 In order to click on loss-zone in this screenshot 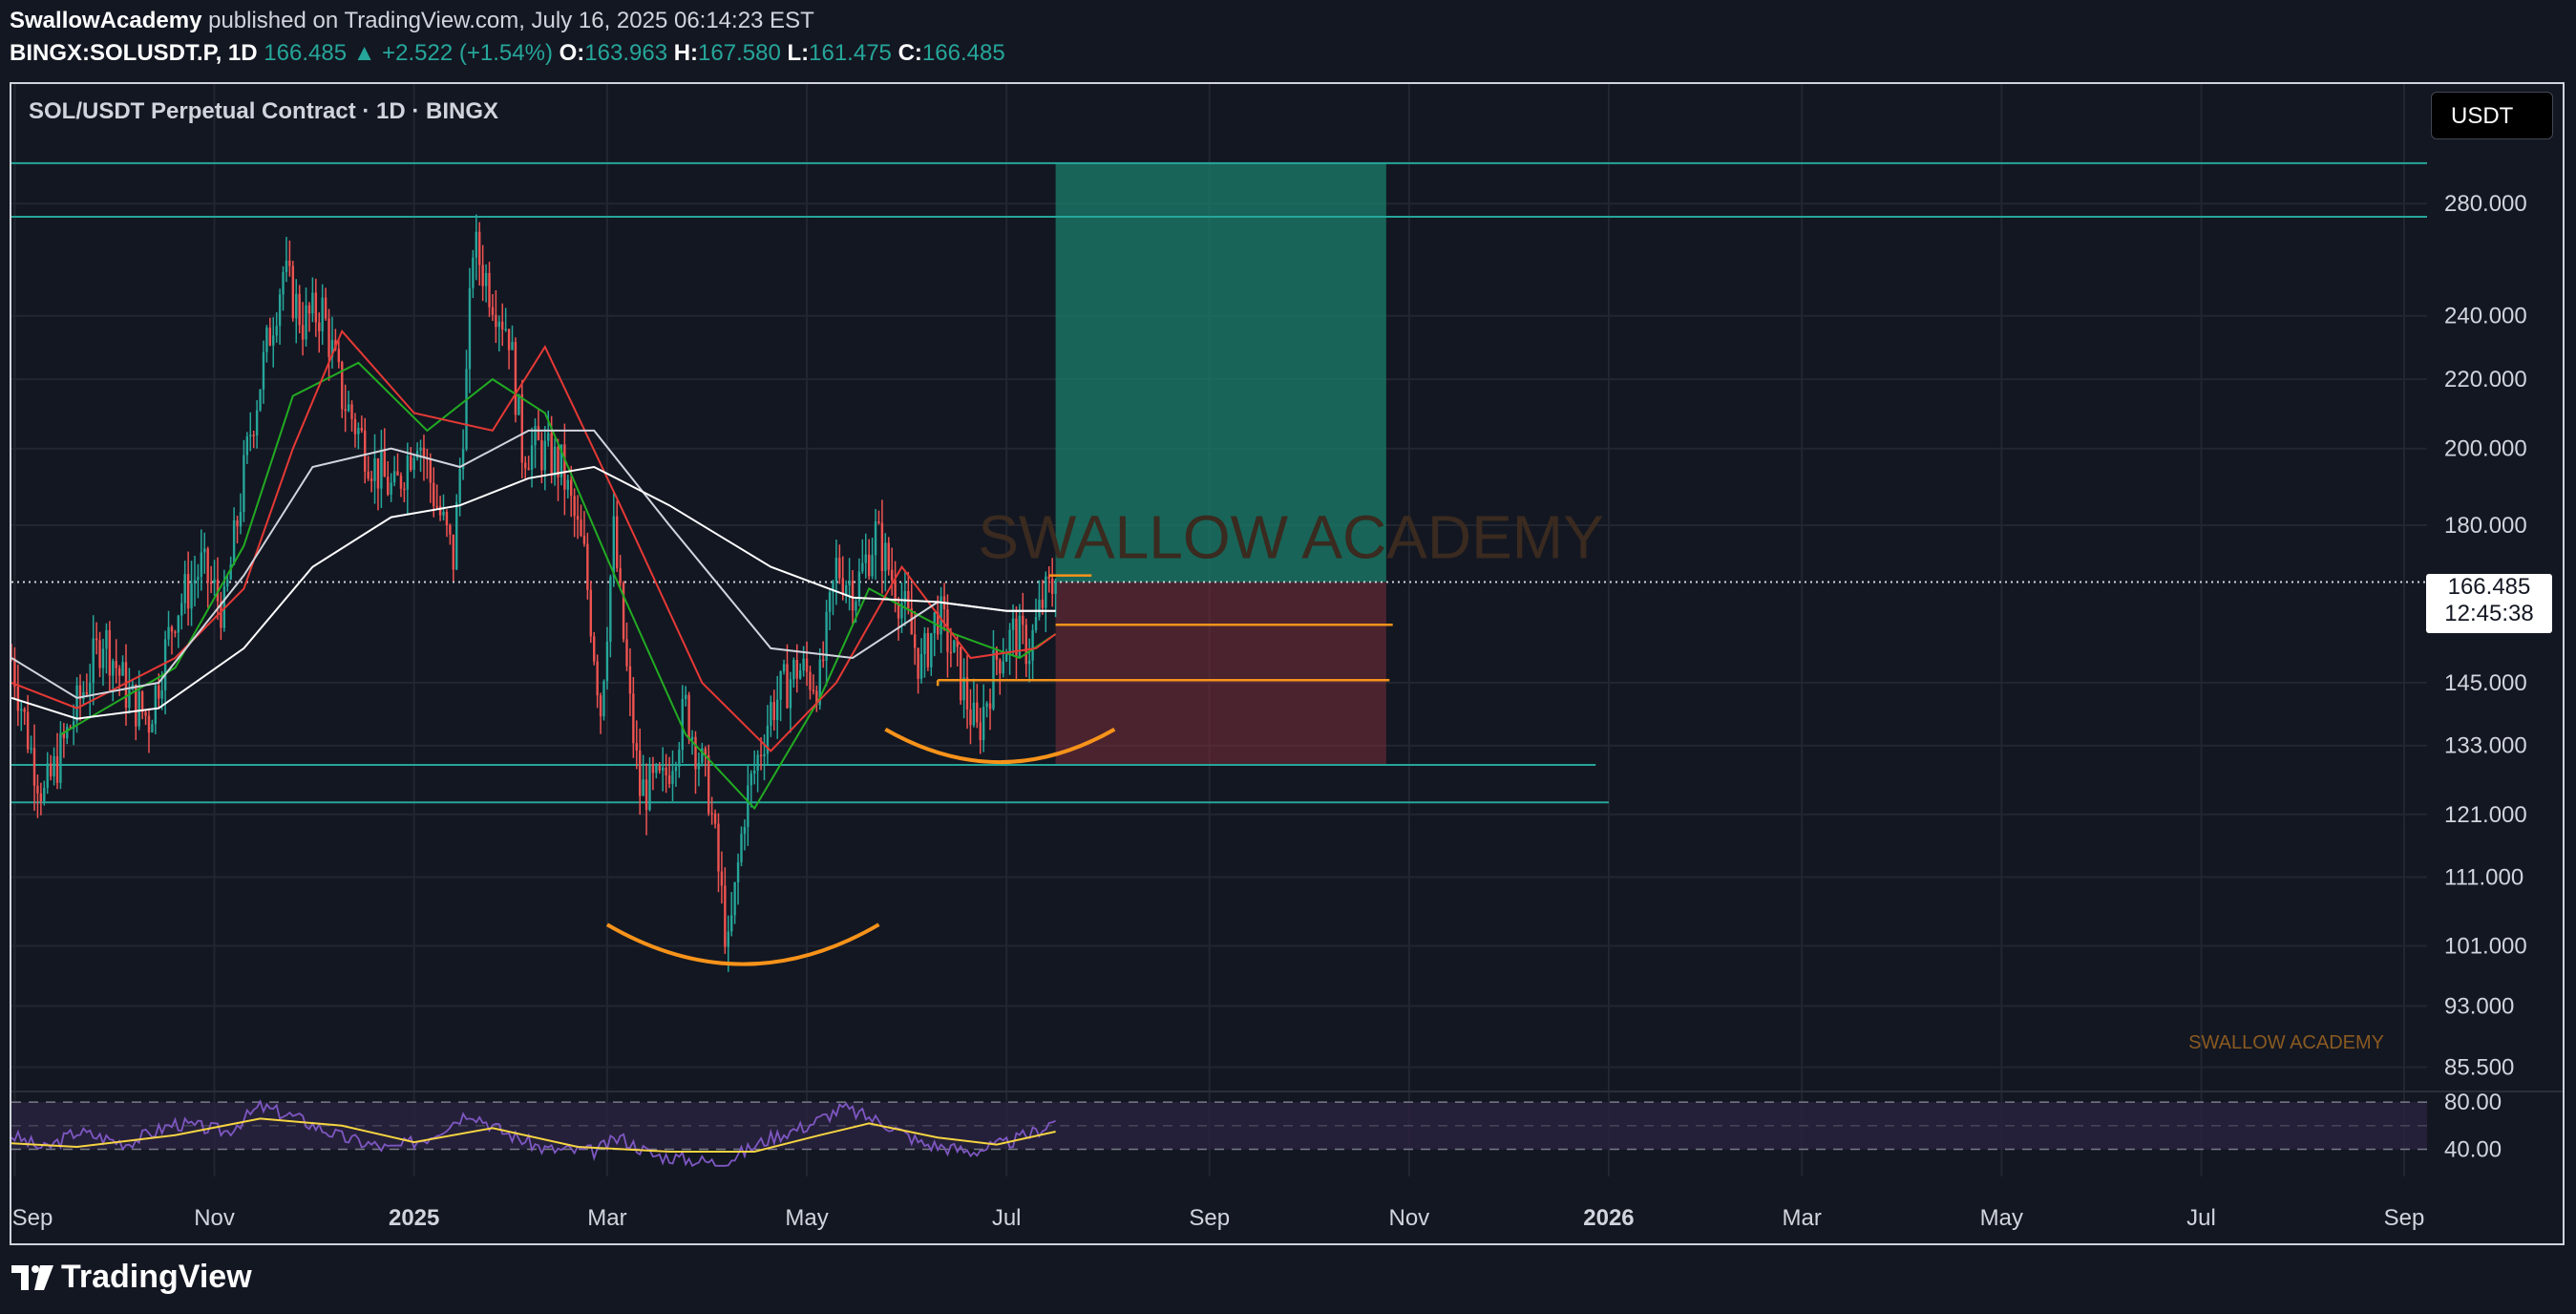, I will do `click(1220, 674)`.